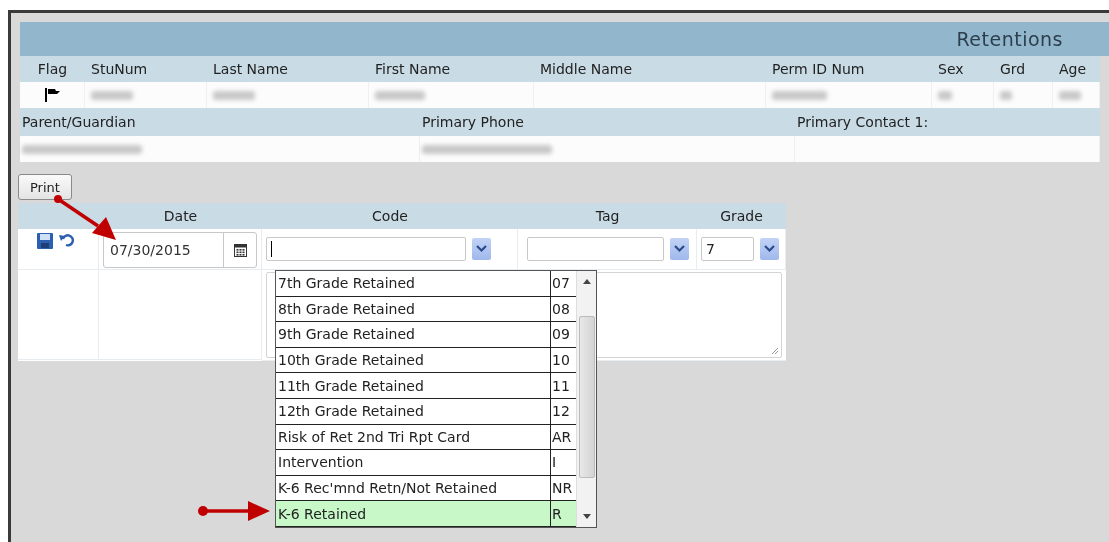 This screenshot has height=542, width=1109. I want to click on column-header: Date, so click(180, 216).